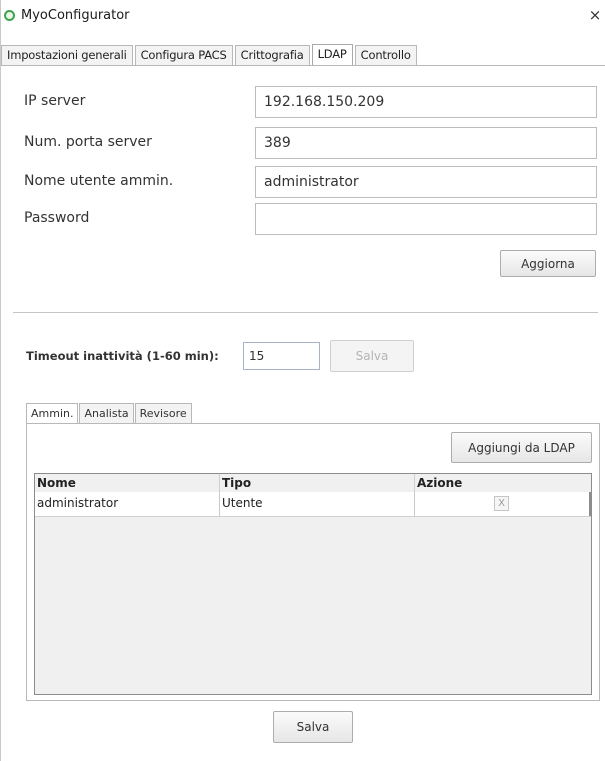 The image size is (605, 761). I want to click on close-icon: ×, so click(595, 15).